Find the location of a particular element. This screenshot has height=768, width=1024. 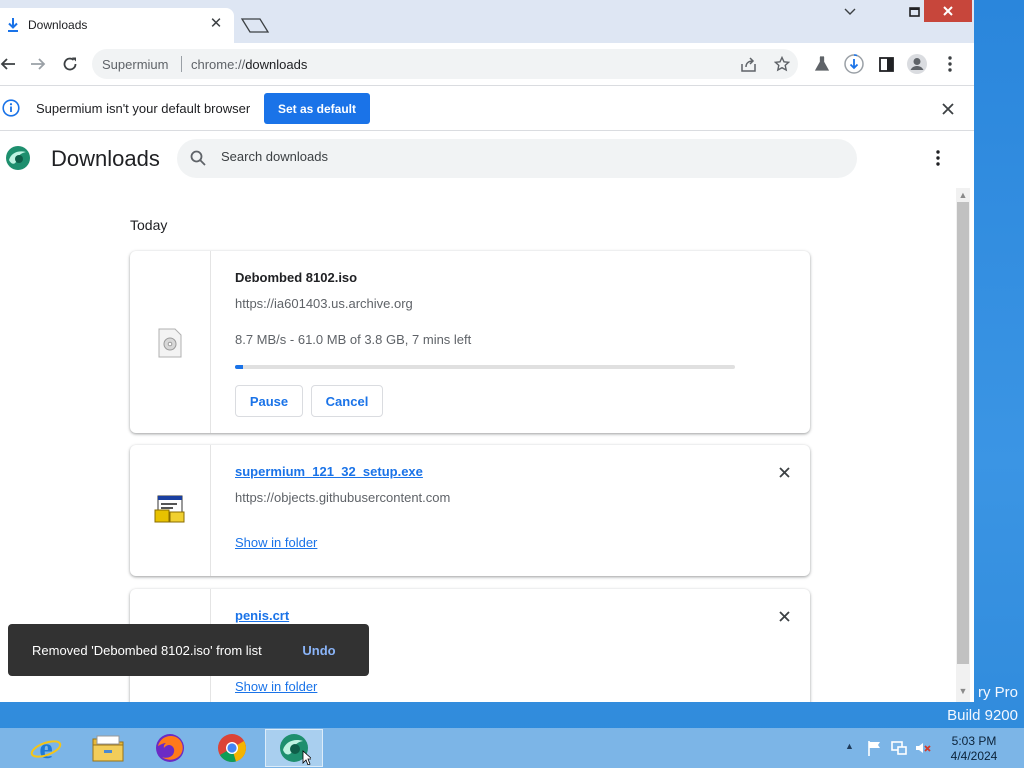

supermium-icon is located at coordinates (295, 749).